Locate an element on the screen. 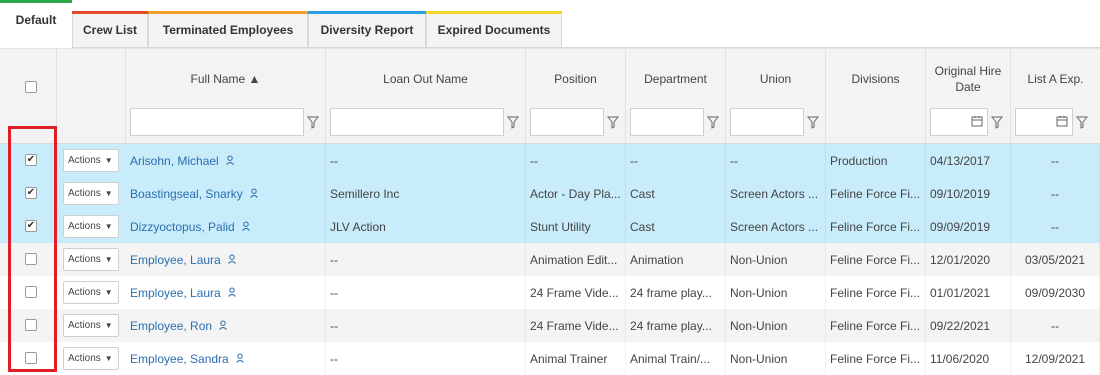  cell-name: Employee, Sandra is located at coordinates (226, 358).